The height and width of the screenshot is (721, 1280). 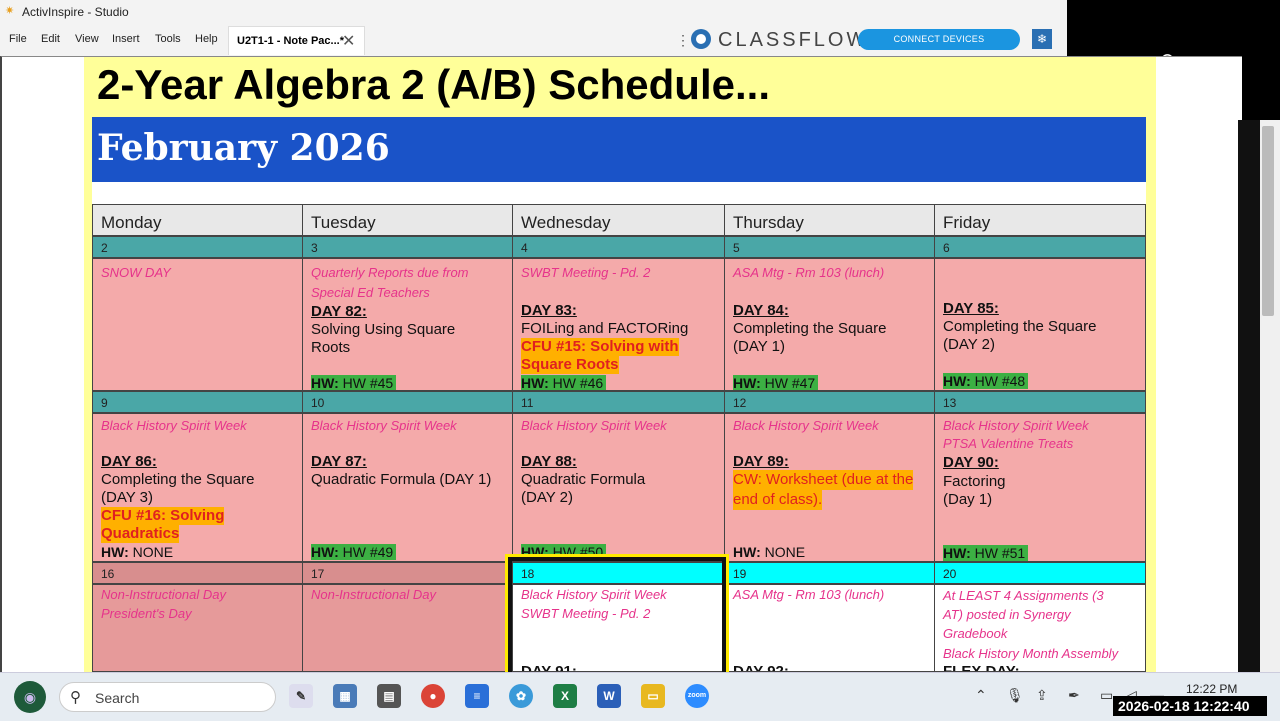 I want to click on search-box: ⚲ Search, so click(x=167, y=697).